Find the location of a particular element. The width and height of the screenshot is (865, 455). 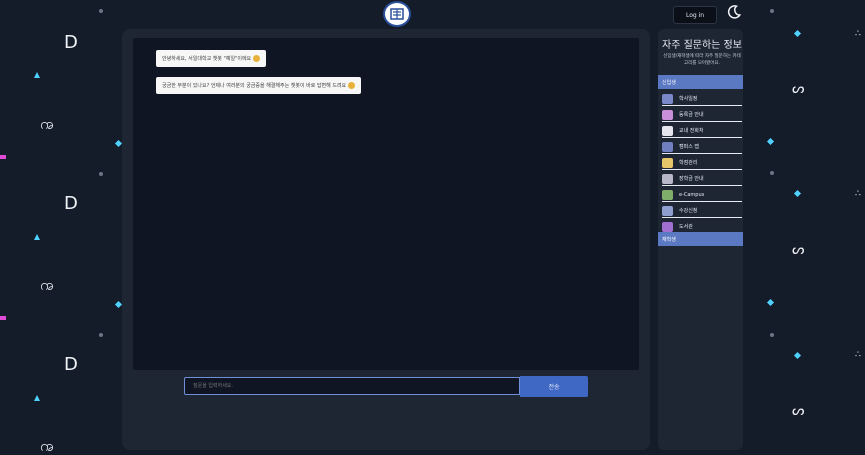

bot-message-text: 안녕하세요, 서일대학교 챗봇 "예일"이에요 is located at coordinates (207, 59).